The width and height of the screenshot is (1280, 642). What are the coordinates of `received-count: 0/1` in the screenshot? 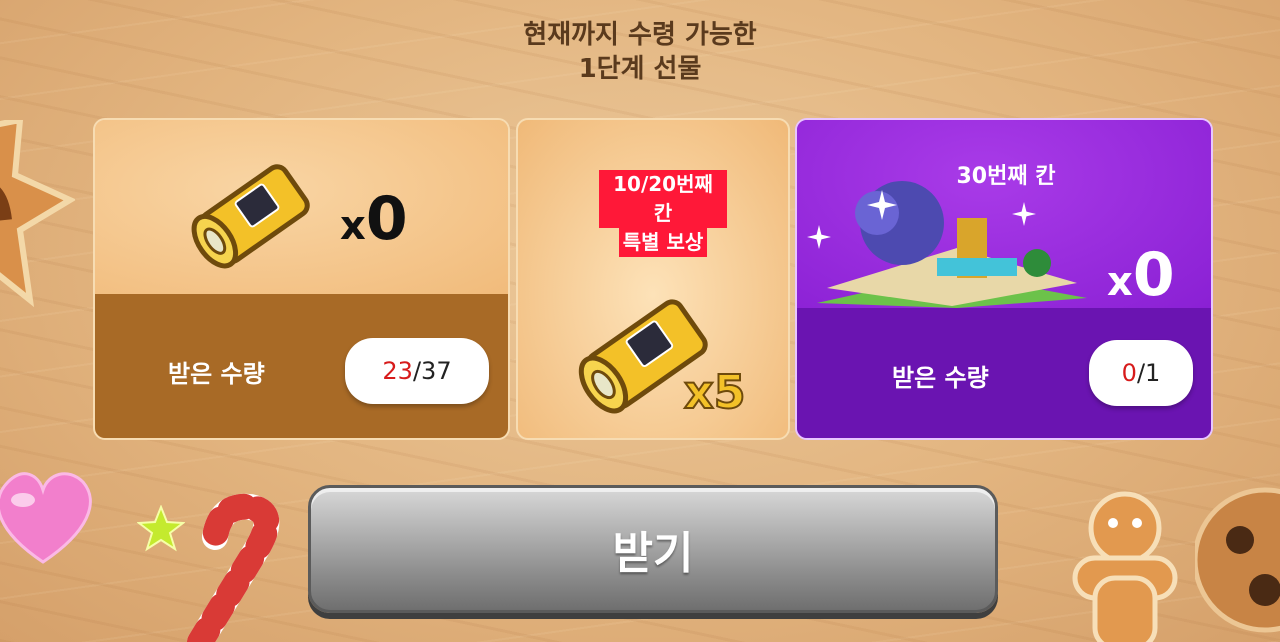 It's located at (1141, 373).